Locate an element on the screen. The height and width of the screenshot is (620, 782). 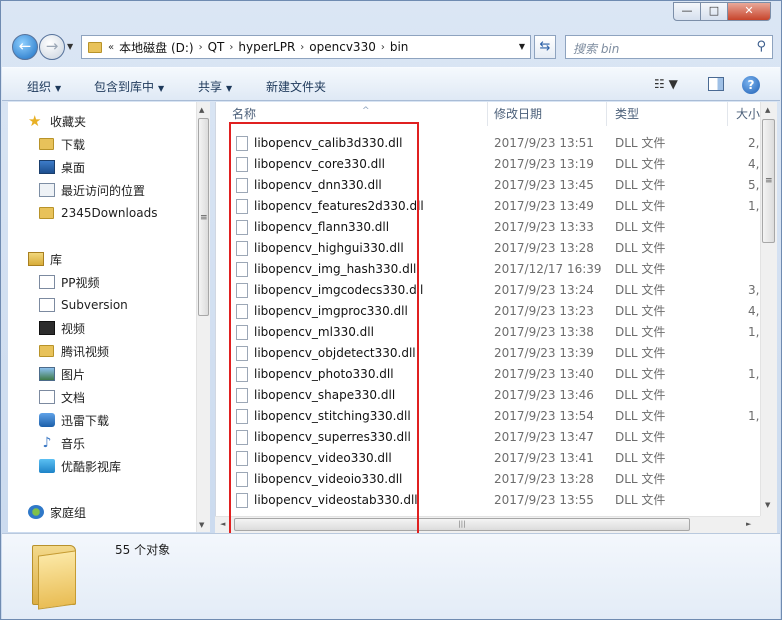
sidebar-item-youku: 优酷影视库 is located at coordinates (80, 466).